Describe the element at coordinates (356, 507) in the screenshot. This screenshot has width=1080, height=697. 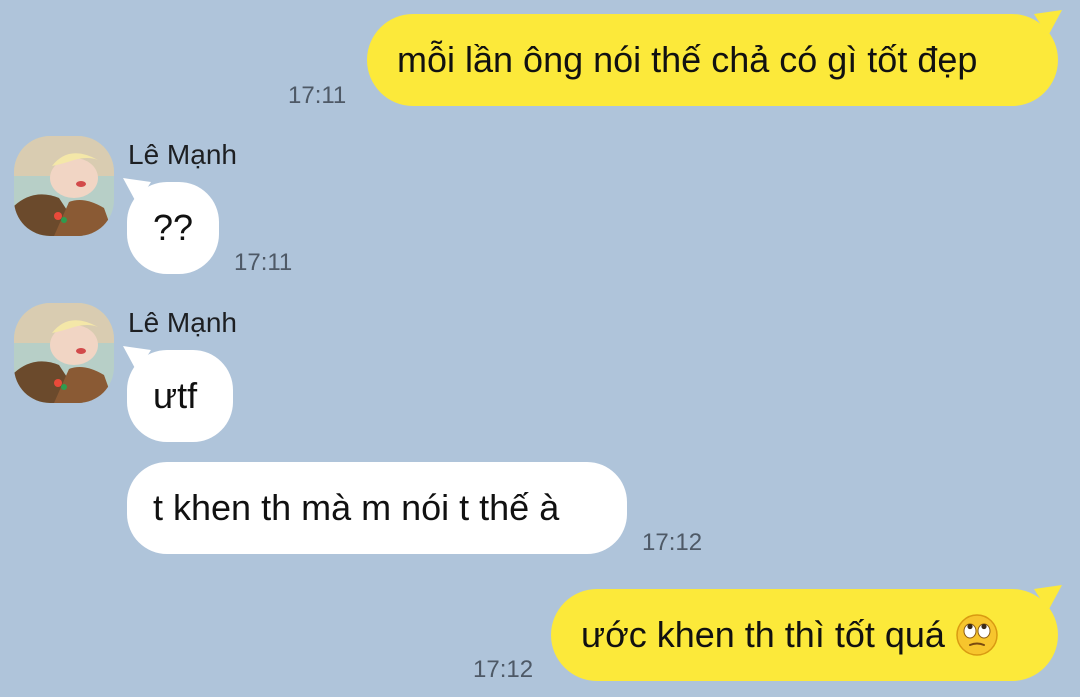
I see `message-text: t khen th mà m nói t thế à` at that location.